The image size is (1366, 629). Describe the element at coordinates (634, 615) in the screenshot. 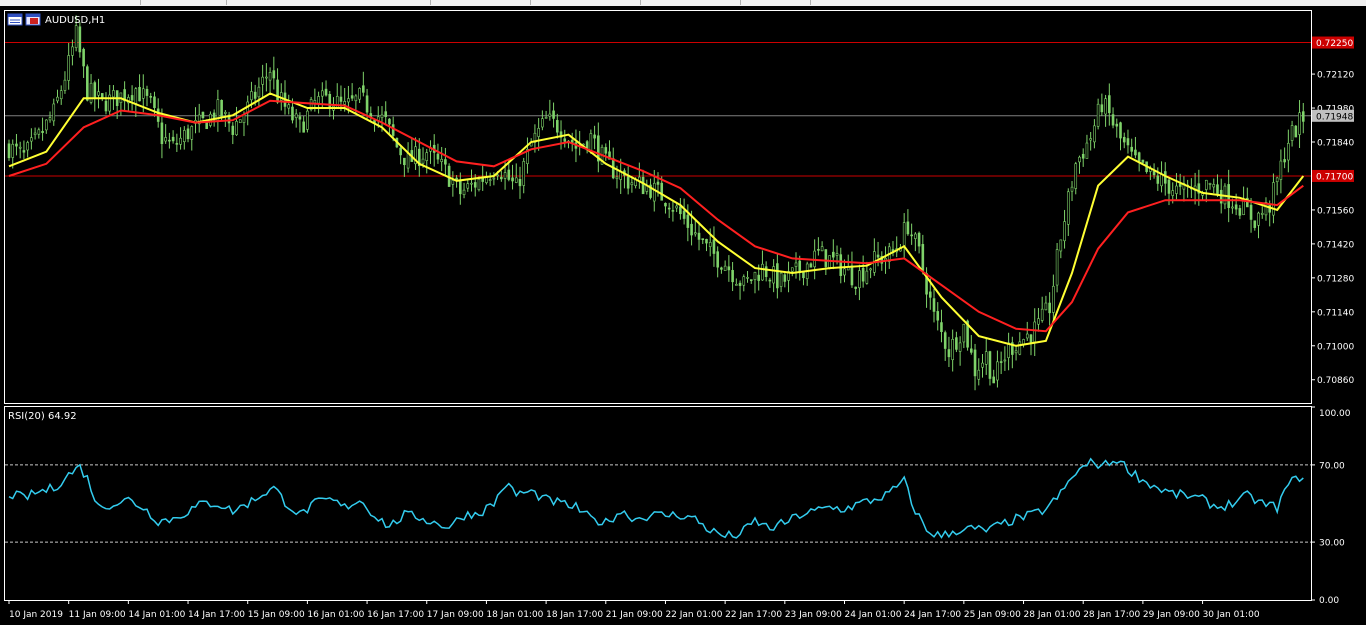

I see `time-tick-label: 21 Jan 09:00` at that location.